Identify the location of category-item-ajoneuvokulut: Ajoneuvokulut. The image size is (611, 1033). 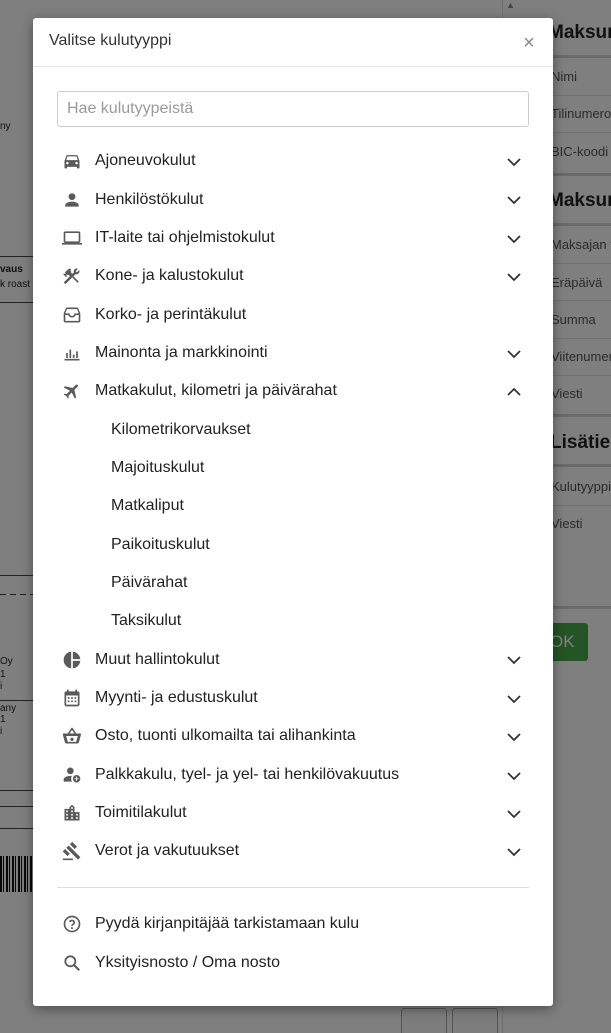
(293, 161).